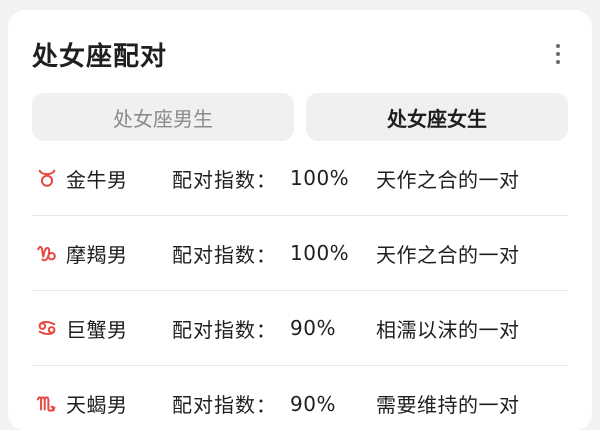 This screenshot has height=430, width=600. Describe the element at coordinates (448, 329) in the screenshot. I see `match-description: 相濡以沫的一对` at that location.